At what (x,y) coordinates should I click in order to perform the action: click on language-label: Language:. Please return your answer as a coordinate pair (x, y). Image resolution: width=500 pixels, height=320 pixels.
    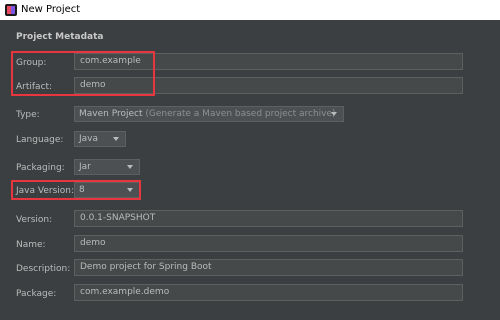
    Looking at the image, I should click on (40, 140).